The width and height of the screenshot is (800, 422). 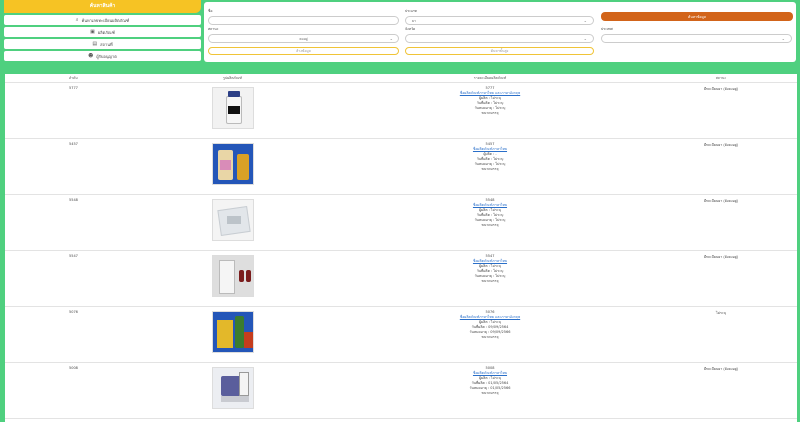 I want to click on type-select: ยา ⌄, so click(x=499, y=20).